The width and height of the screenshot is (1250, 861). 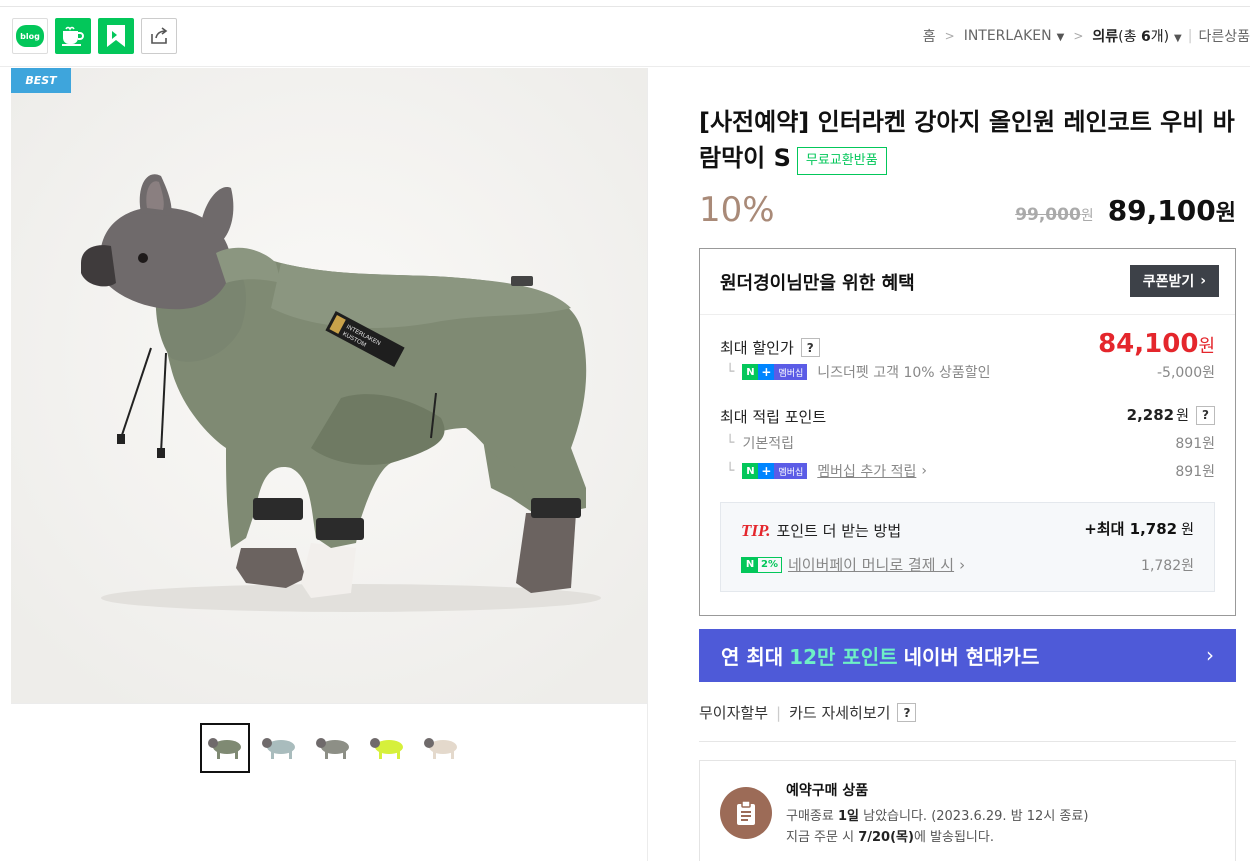 I want to click on coupon-button-label: 쿠폰받기, so click(x=1168, y=282).